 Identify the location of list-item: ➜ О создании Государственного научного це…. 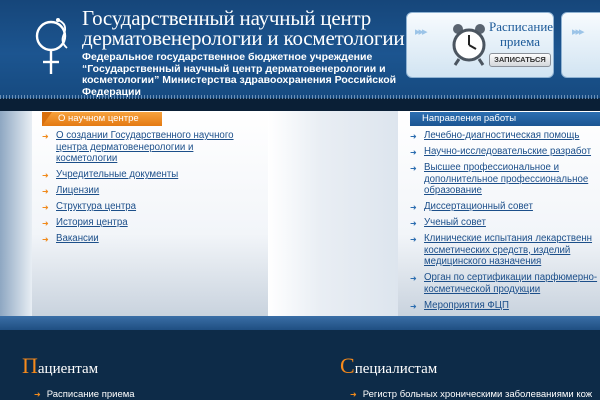
(149, 147).